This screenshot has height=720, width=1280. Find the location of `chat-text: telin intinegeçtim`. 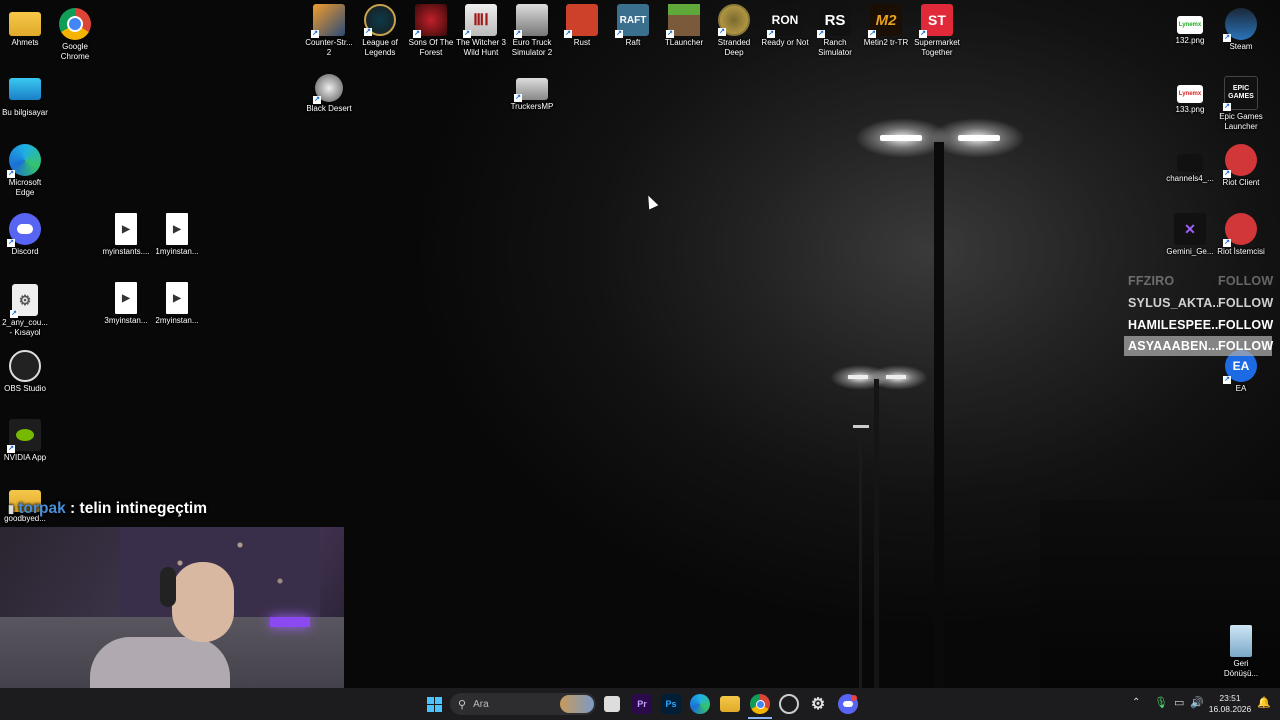

chat-text: telin intinegeçtim is located at coordinates (143, 508).